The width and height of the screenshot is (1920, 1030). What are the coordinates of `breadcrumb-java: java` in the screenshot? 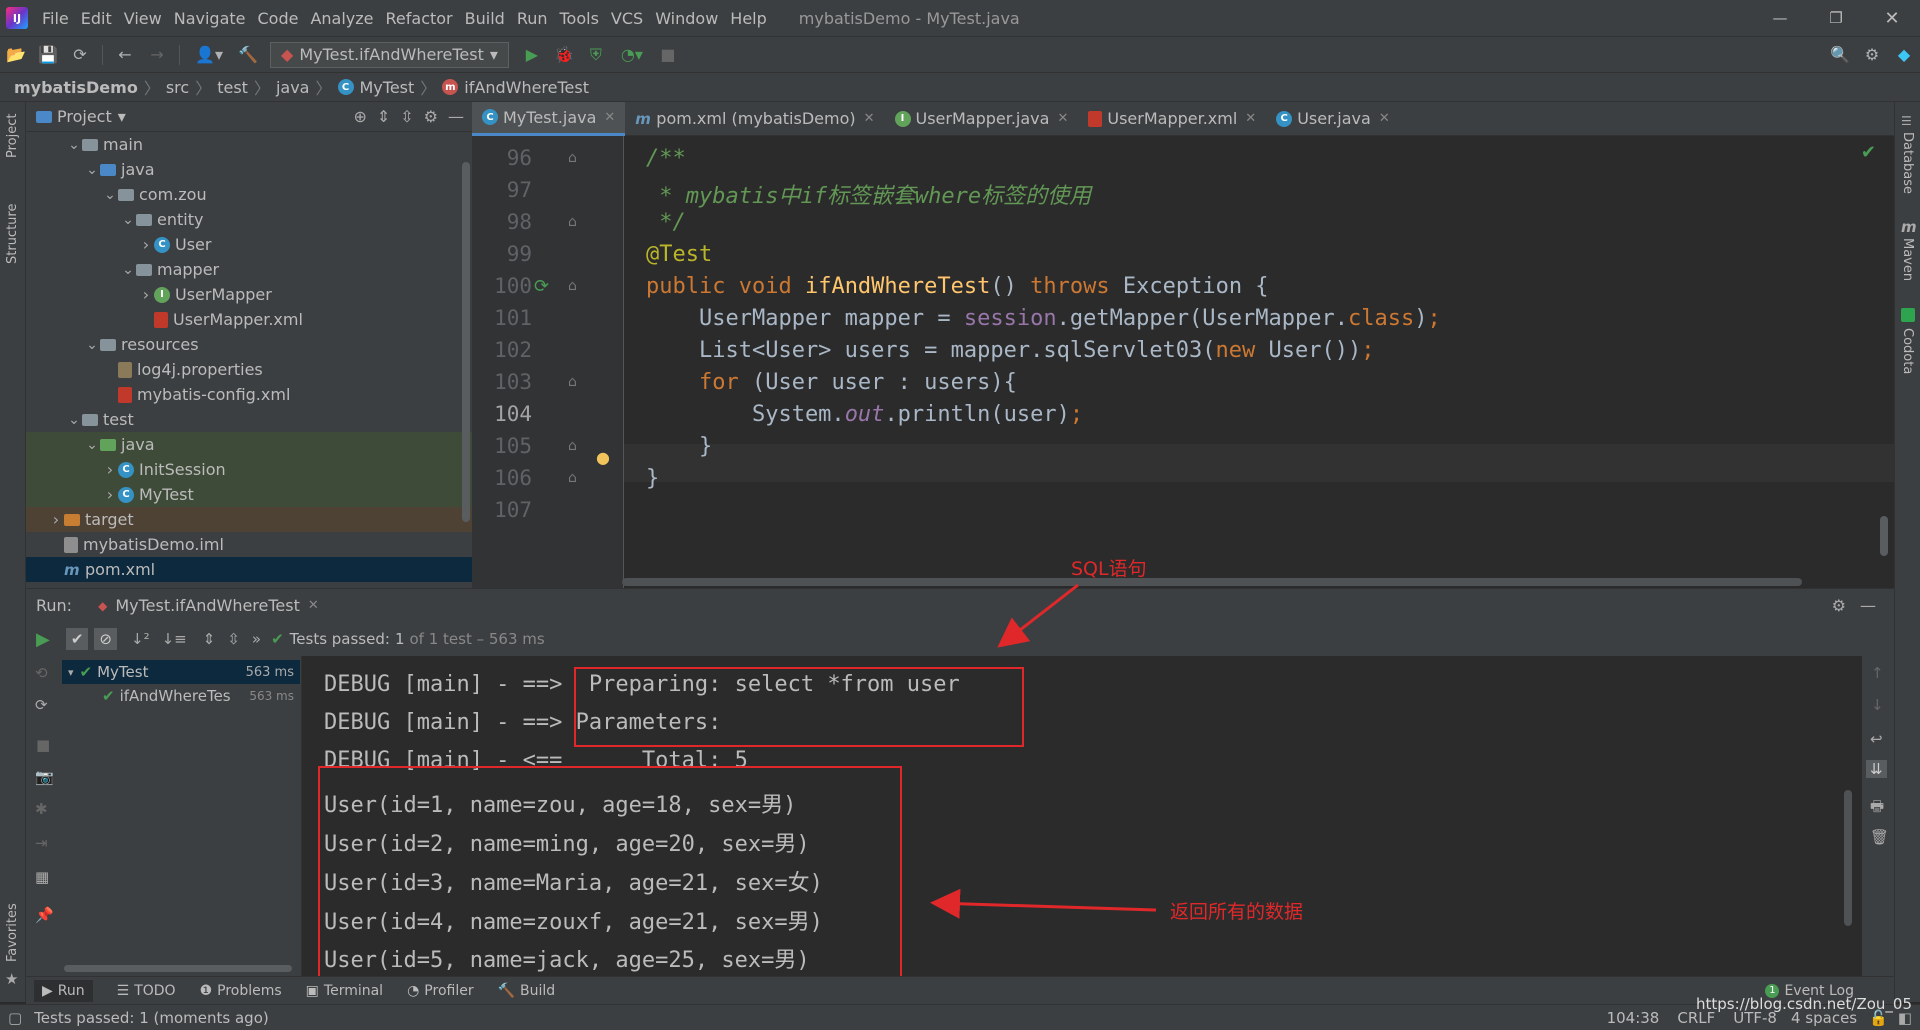 It's located at (293, 87).